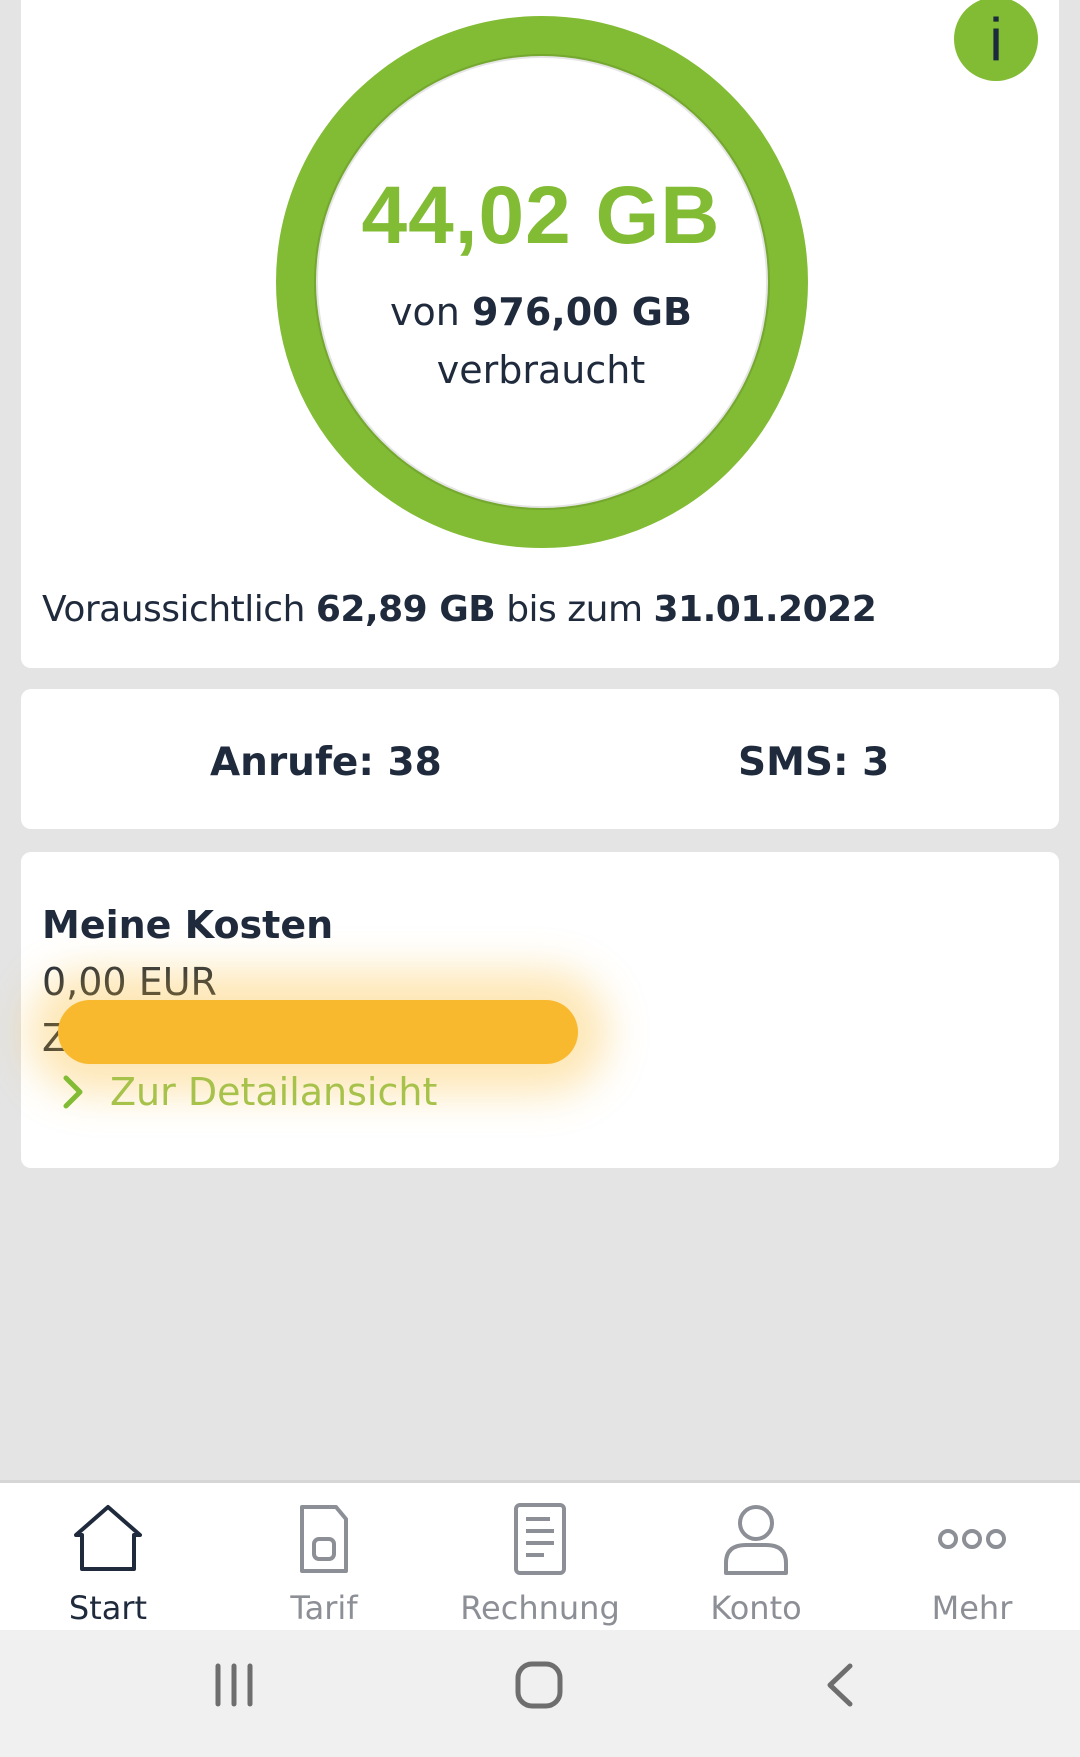  I want to click on tab-label-tarif: Tarif, so click(324, 1608).